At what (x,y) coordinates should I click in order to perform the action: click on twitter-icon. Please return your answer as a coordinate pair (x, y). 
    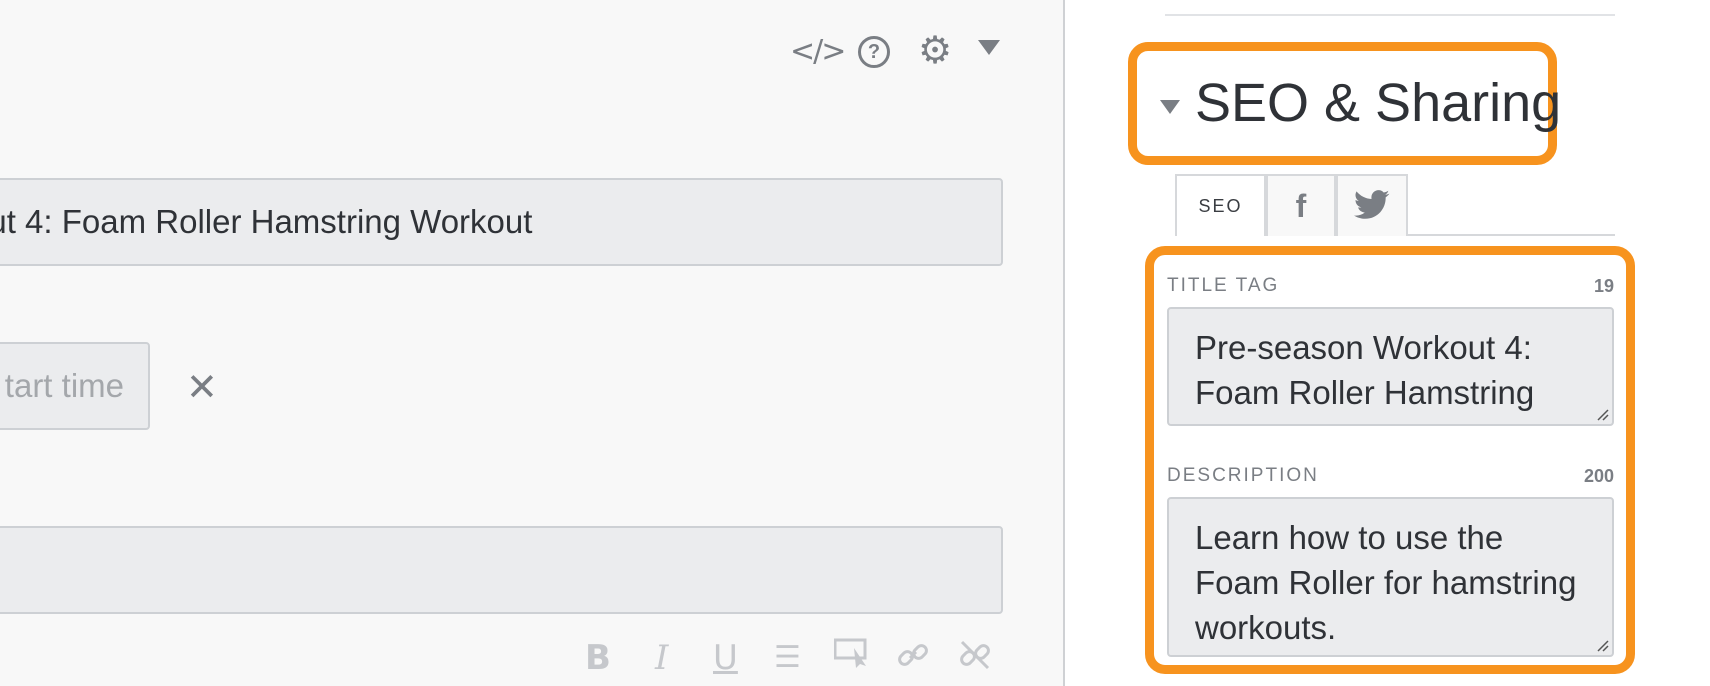
    Looking at the image, I should click on (1372, 204).